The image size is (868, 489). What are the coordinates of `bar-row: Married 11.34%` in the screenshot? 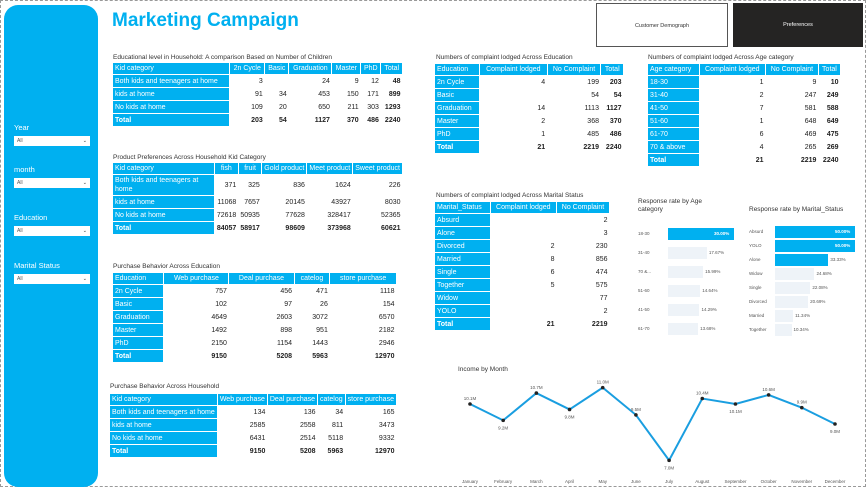 It's located at (808, 316).